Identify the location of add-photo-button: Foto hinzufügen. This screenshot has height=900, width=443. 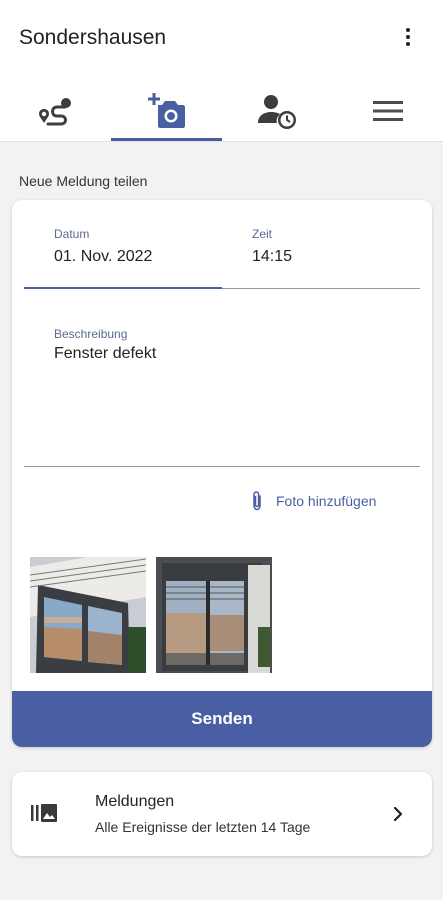
(335, 501).